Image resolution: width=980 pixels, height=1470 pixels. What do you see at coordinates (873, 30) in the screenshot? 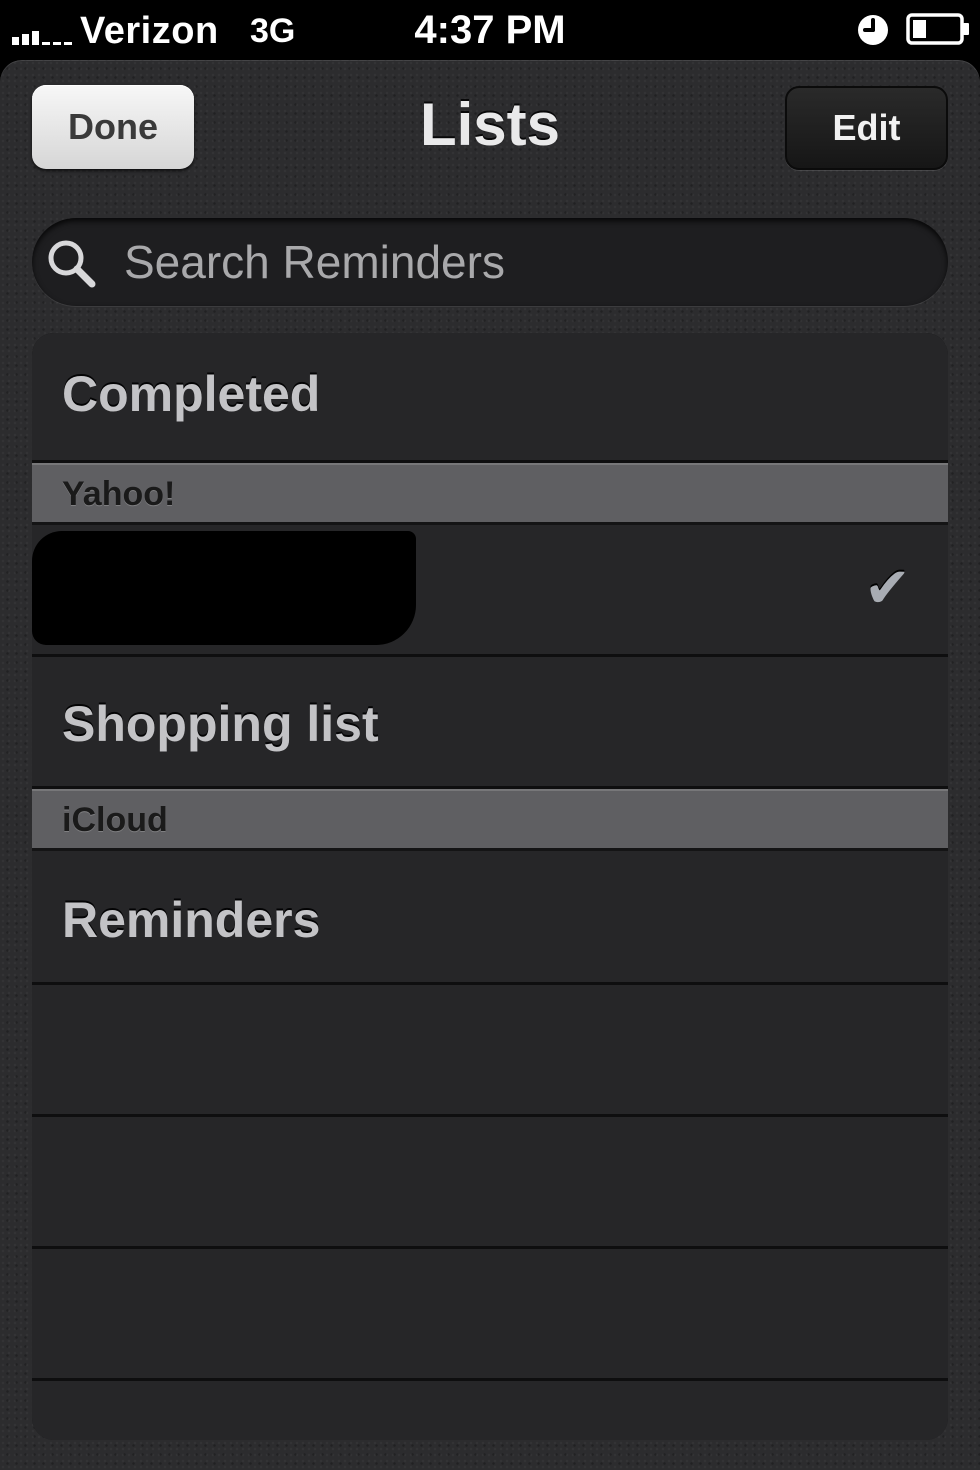
I see `alarm-clock-icon` at bounding box center [873, 30].